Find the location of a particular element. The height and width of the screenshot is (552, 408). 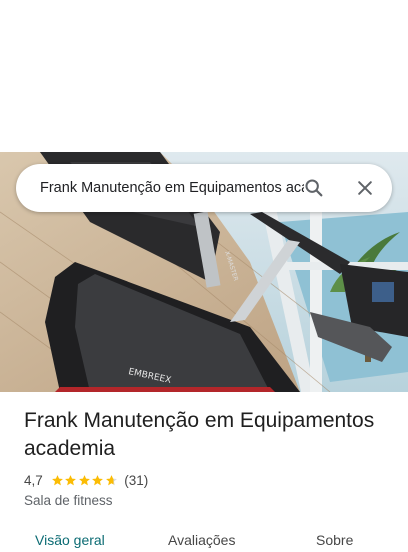

close-icon is located at coordinates (365, 188).